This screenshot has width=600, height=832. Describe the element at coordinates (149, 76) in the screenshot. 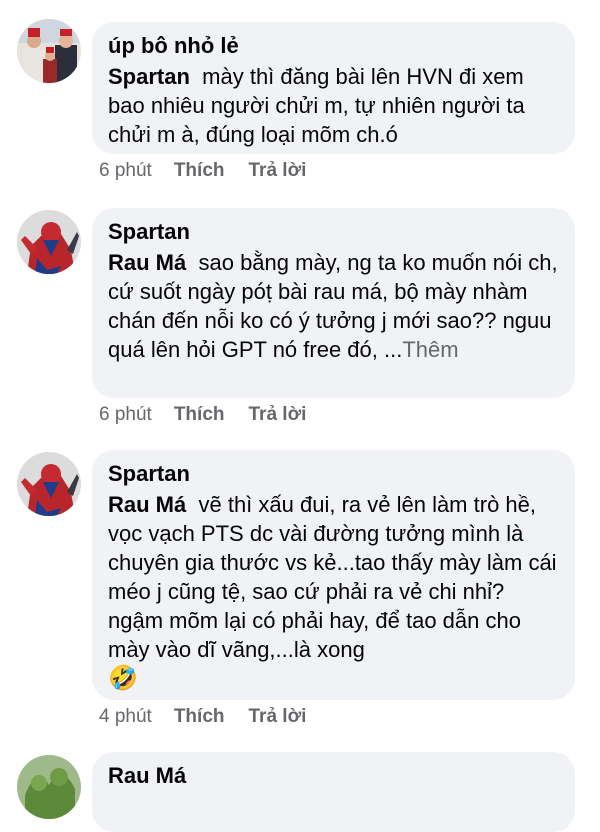

I see `mention: Spartan` at that location.